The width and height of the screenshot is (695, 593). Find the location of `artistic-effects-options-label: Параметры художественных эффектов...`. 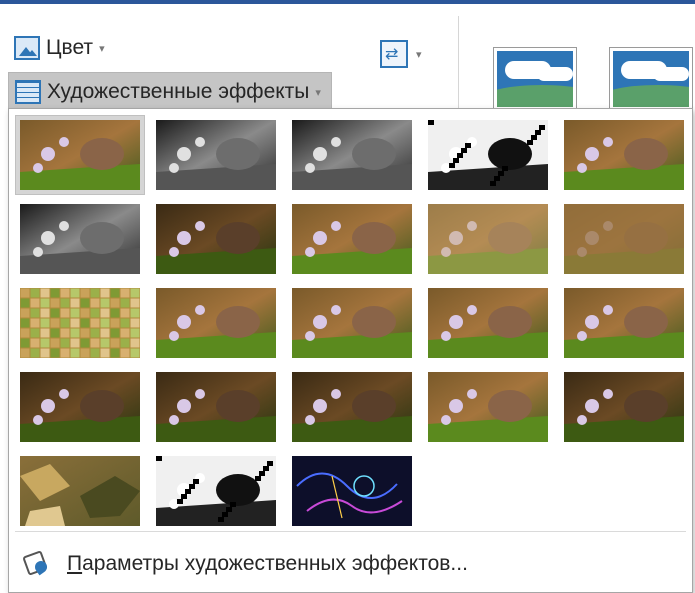

artistic-effects-options-label: Параметры художественных эффектов... is located at coordinates (267, 563).